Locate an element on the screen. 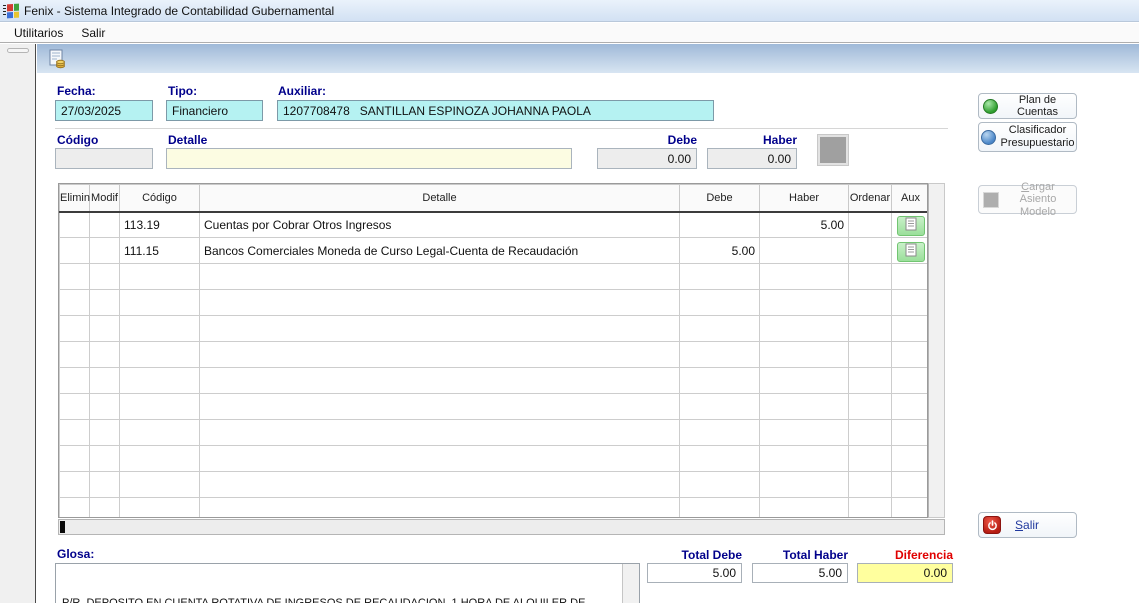 This screenshot has height=603, width=1139. gray-square-icon is located at coordinates (991, 199).